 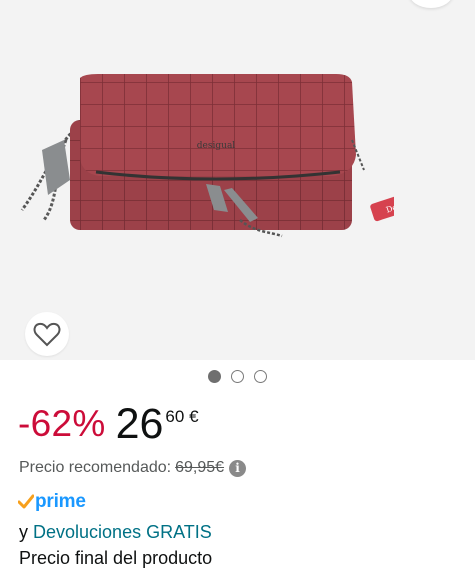 What do you see at coordinates (200, 467) in the screenshot?
I see `list-price-value: 69,95€` at bounding box center [200, 467].